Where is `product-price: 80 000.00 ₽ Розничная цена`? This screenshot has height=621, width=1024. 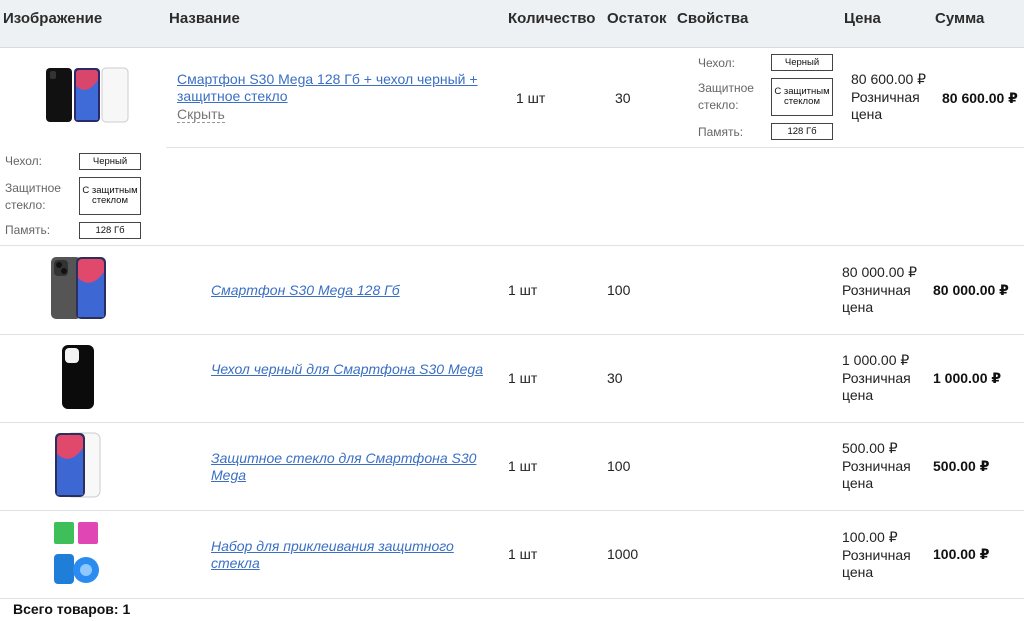 product-price: 80 000.00 ₽ Розничная цена is located at coordinates (880, 289).